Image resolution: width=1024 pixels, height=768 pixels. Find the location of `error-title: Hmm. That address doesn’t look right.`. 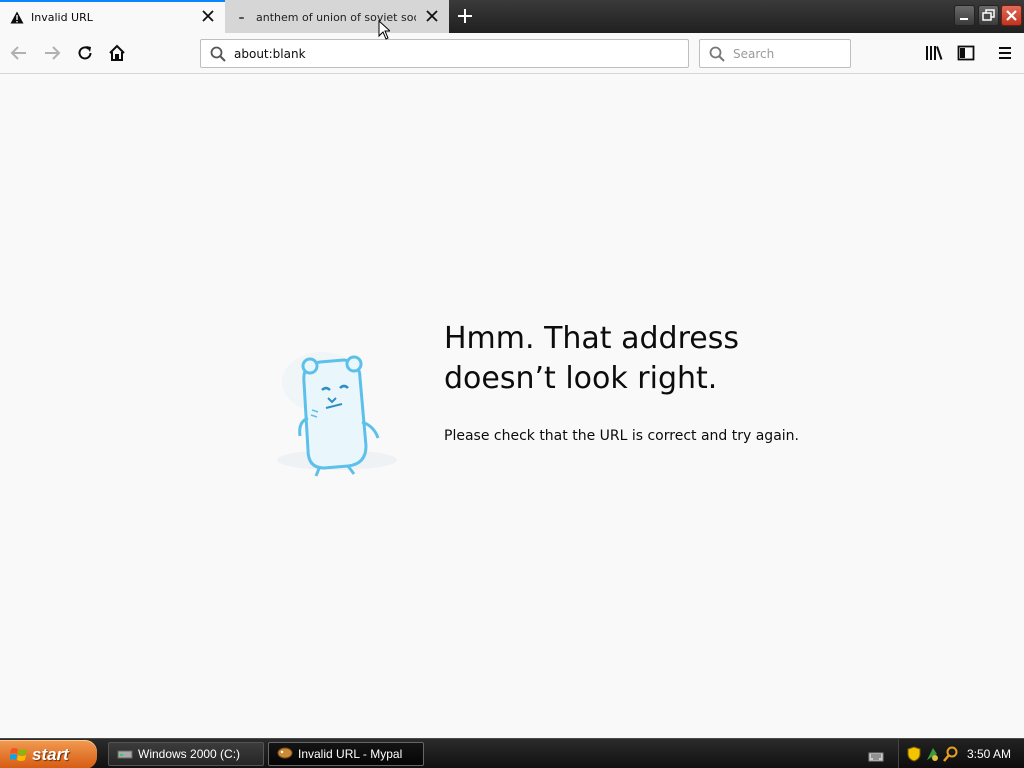

error-title: Hmm. That address doesn’t look right. is located at coordinates (624, 359).